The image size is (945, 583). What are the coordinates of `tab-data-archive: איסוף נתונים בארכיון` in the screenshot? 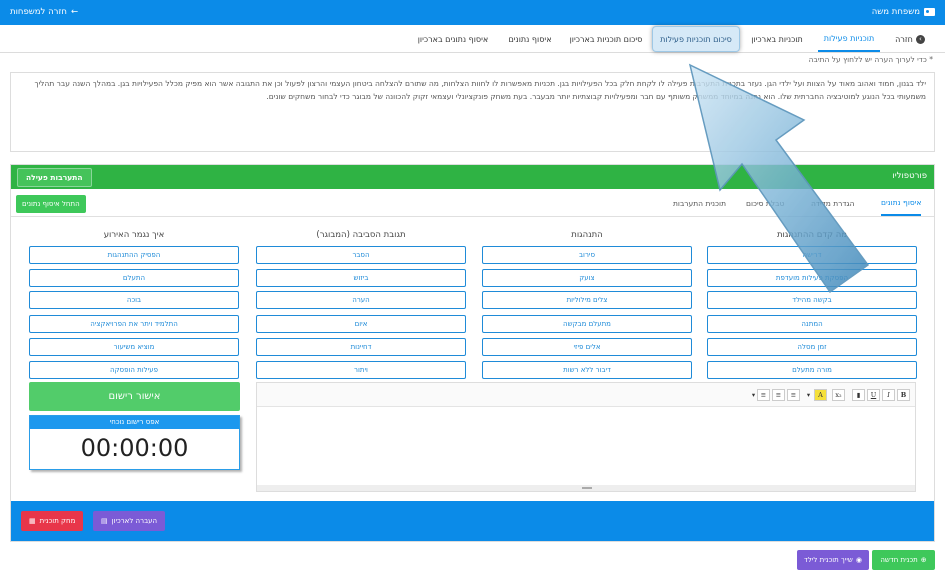 It's located at (453, 39).